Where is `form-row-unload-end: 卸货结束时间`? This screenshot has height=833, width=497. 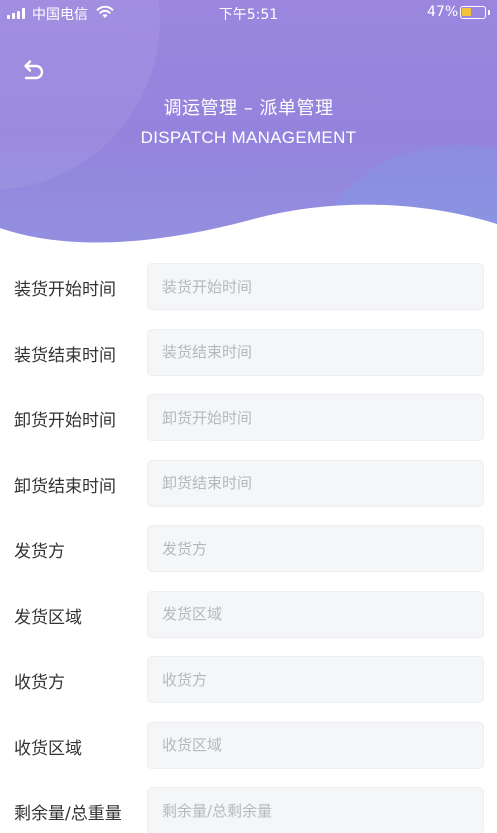
form-row-unload-end: 卸货结束时间 is located at coordinates (248, 492).